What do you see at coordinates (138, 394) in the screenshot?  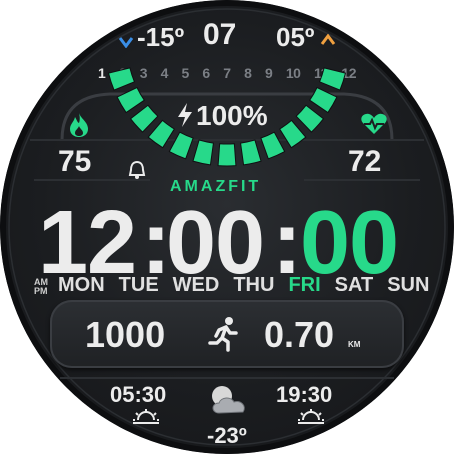 I see `sunrise-time: 05:30` at bounding box center [138, 394].